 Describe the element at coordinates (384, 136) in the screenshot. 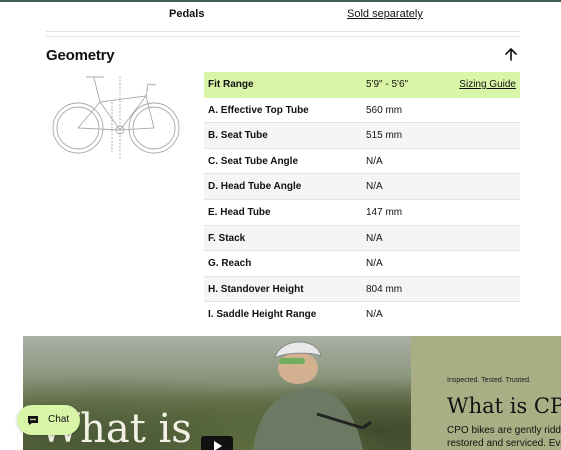

I see `row-value: 515 mm` at that location.